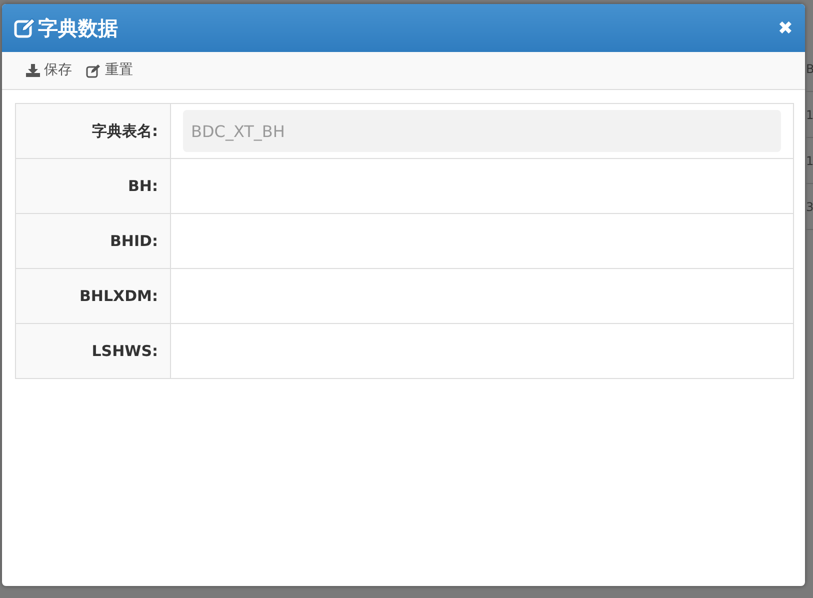  Describe the element at coordinates (78, 28) in the screenshot. I see `dialog-title: 字典数据` at that location.